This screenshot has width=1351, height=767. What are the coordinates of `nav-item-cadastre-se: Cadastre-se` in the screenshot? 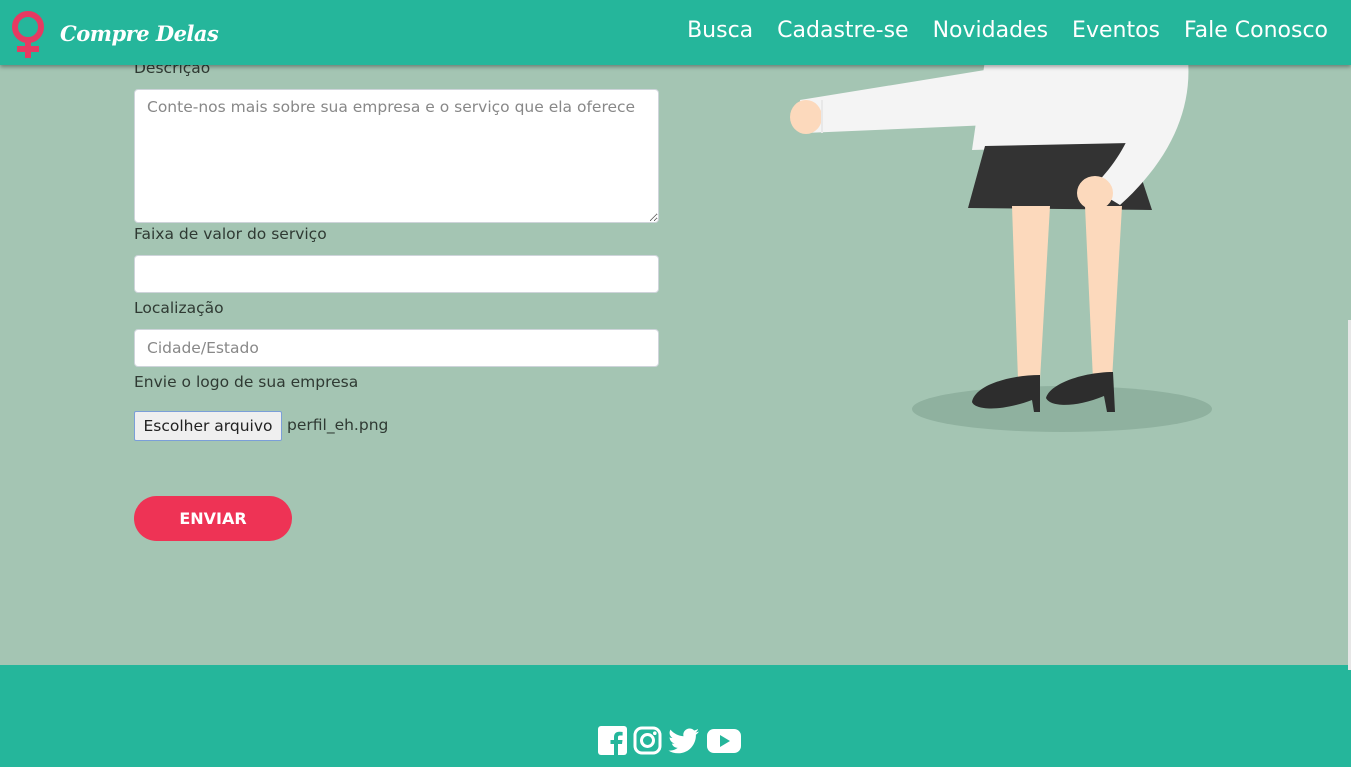 It's located at (842, 30).